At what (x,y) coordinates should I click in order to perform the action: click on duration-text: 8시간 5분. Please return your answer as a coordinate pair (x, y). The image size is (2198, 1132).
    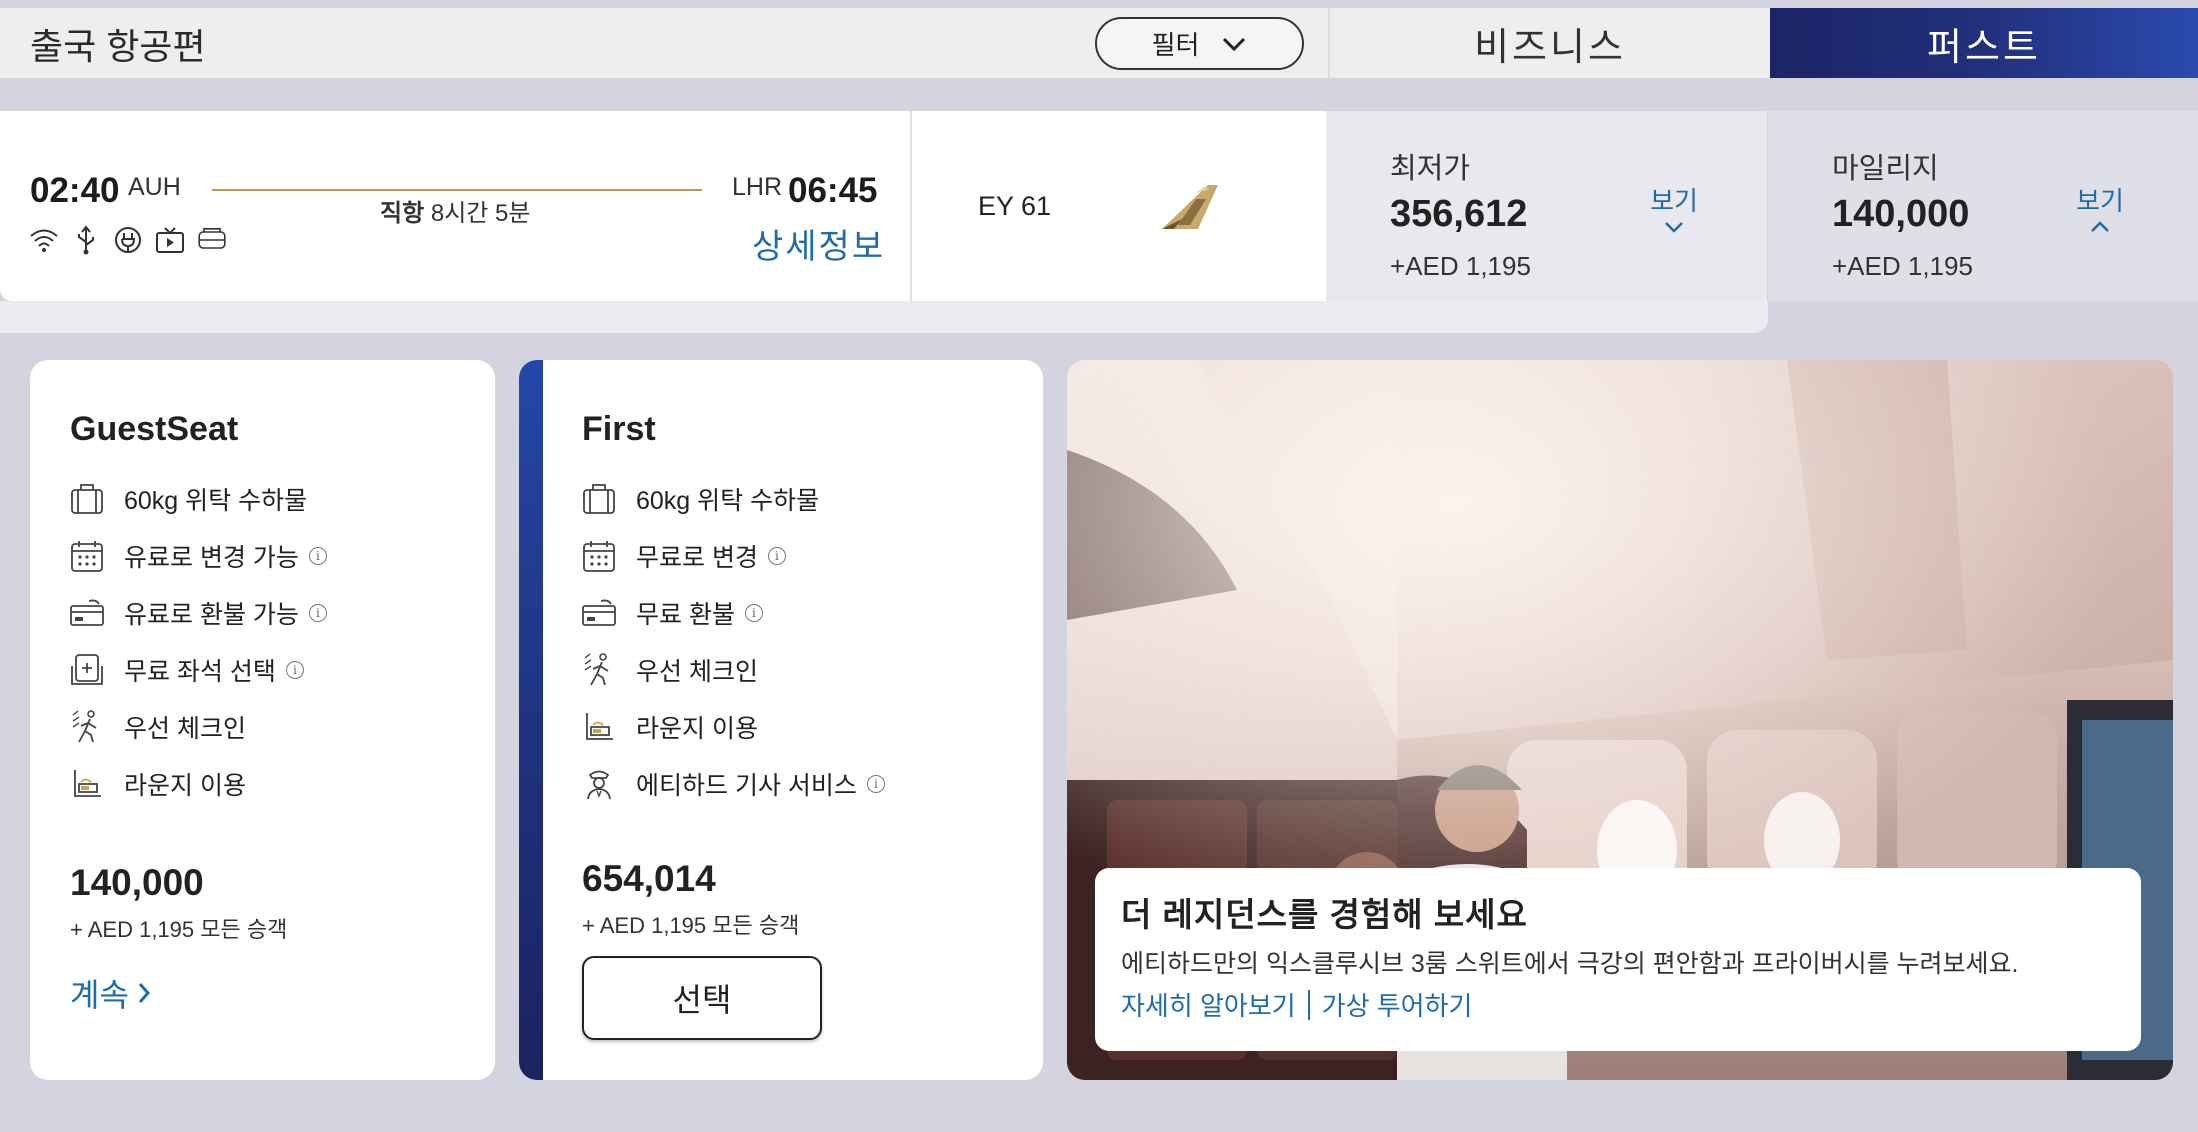
    Looking at the image, I should click on (480, 213).